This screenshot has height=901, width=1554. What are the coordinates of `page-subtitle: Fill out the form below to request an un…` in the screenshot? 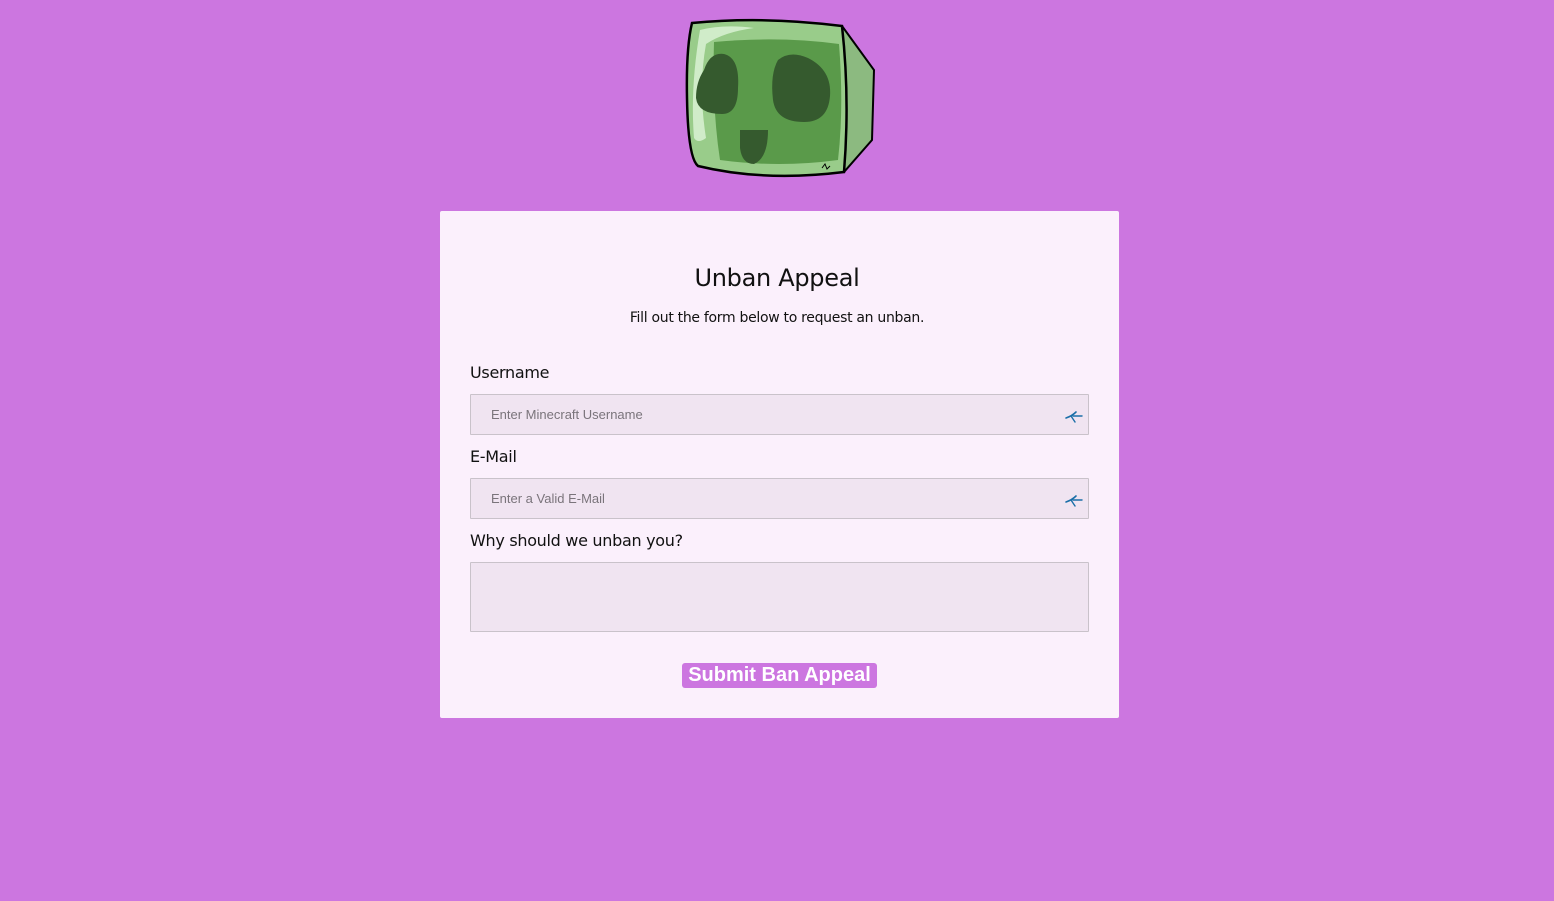 It's located at (777, 318).